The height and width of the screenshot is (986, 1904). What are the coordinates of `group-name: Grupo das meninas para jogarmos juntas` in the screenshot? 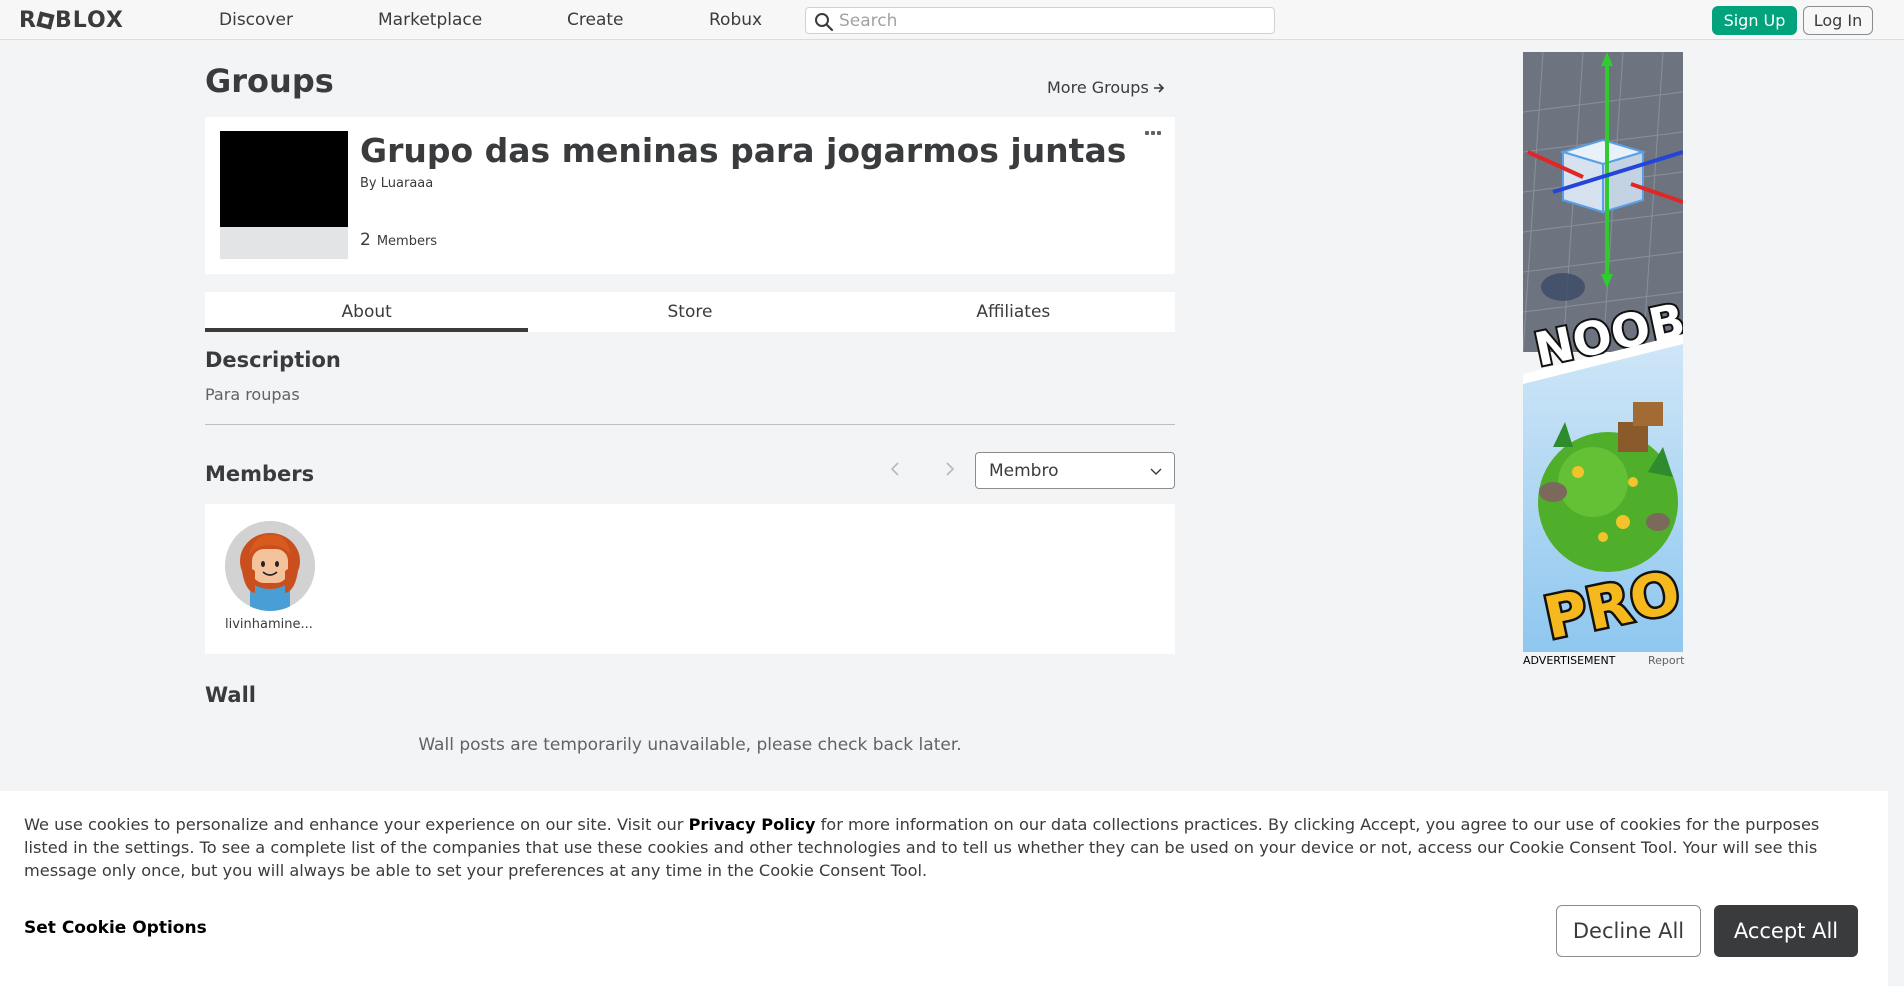 It's located at (743, 150).